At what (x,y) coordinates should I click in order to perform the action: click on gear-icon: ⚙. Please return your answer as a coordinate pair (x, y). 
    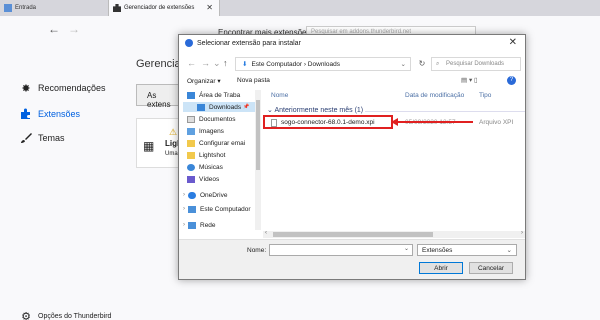
    Looking at the image, I should click on (26, 315).